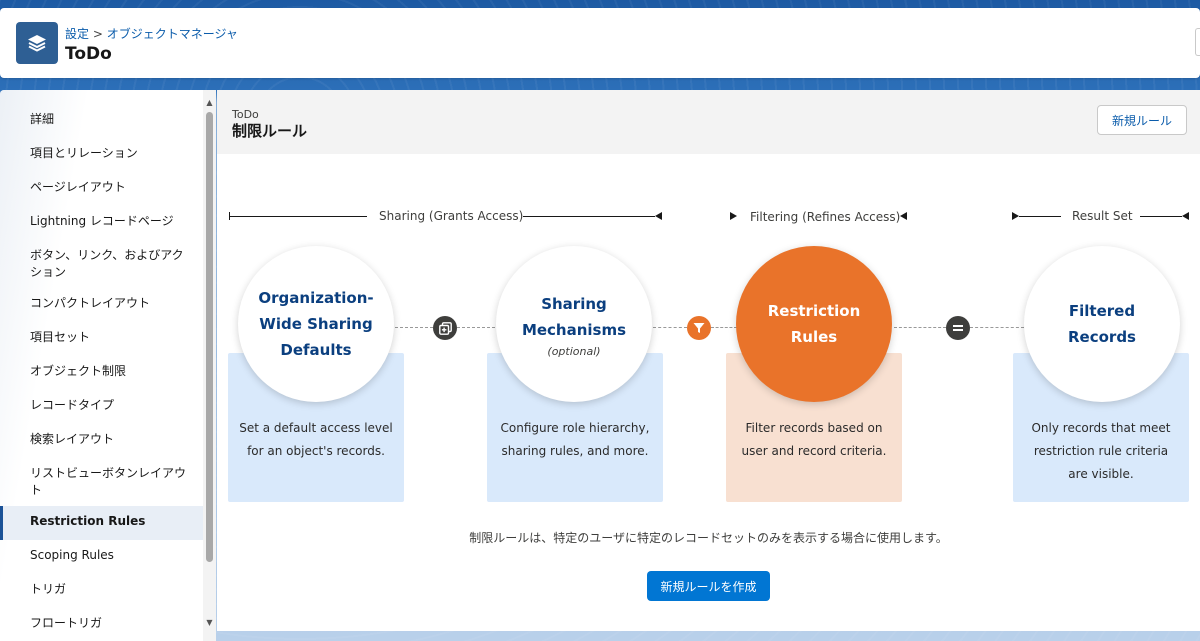 The image size is (1200, 641). What do you see at coordinates (814, 311) in the screenshot?
I see `title-line: Restriction` at bounding box center [814, 311].